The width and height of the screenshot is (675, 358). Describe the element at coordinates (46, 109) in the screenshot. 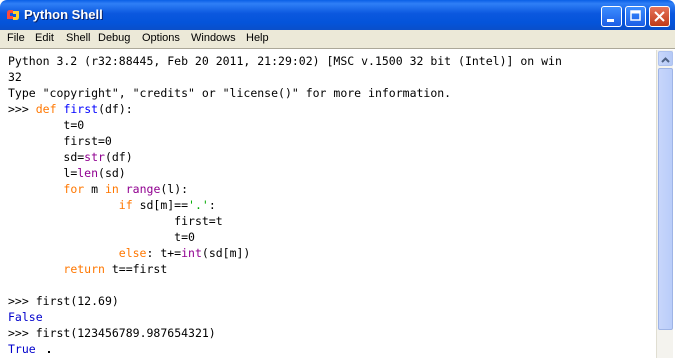

I see `keyword-def: def` at that location.